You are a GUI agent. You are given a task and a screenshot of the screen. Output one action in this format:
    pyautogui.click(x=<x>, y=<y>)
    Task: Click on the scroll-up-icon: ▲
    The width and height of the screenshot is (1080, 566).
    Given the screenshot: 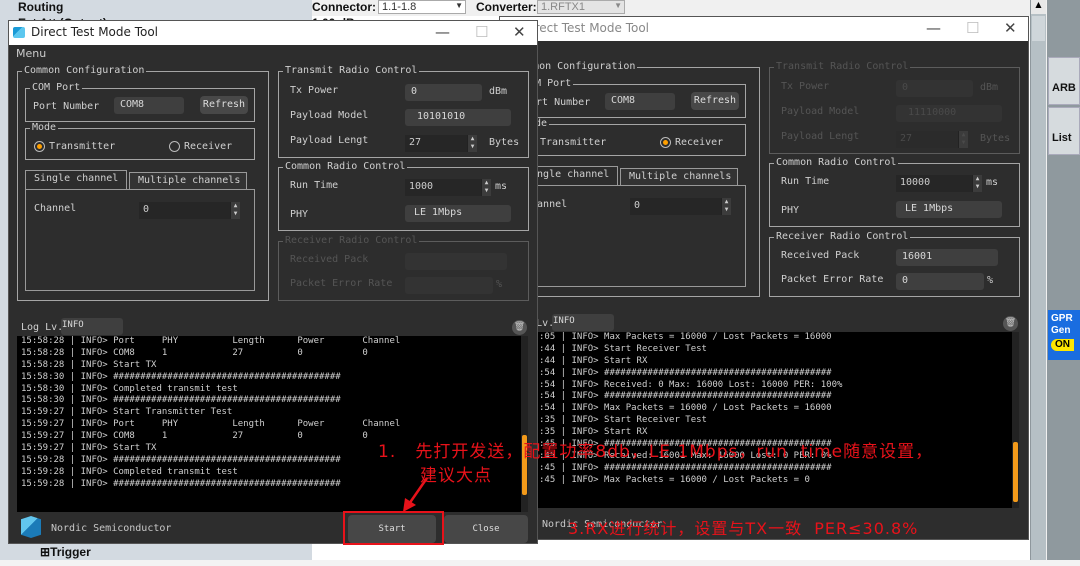 What is the action you would take?
    pyautogui.click(x=1038, y=7)
    